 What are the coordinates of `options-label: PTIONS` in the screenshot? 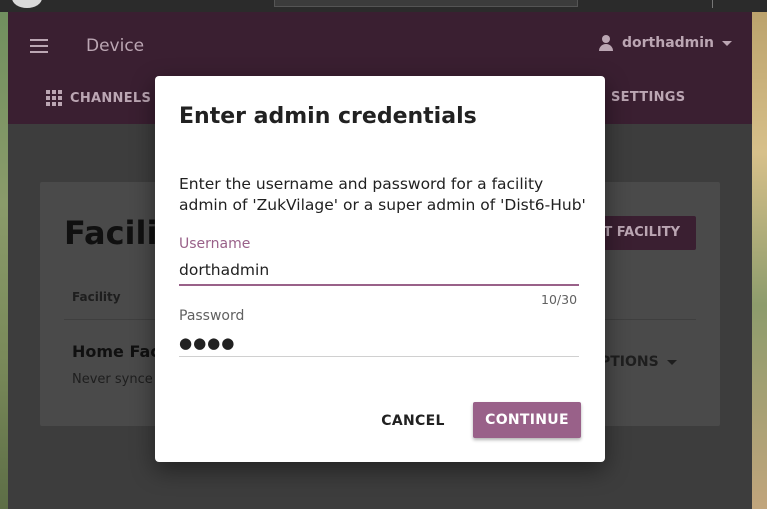 It's located at (629, 362).